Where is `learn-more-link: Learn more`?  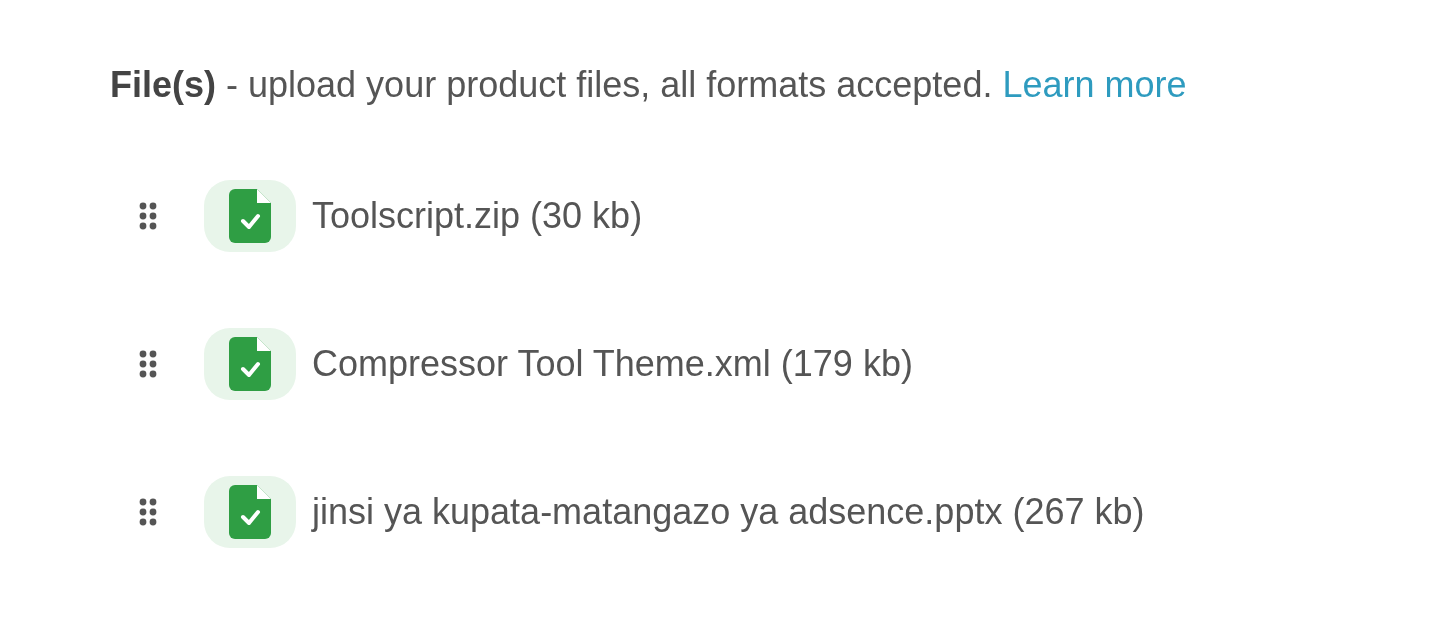
learn-more-link: Learn more is located at coordinates (1094, 84).